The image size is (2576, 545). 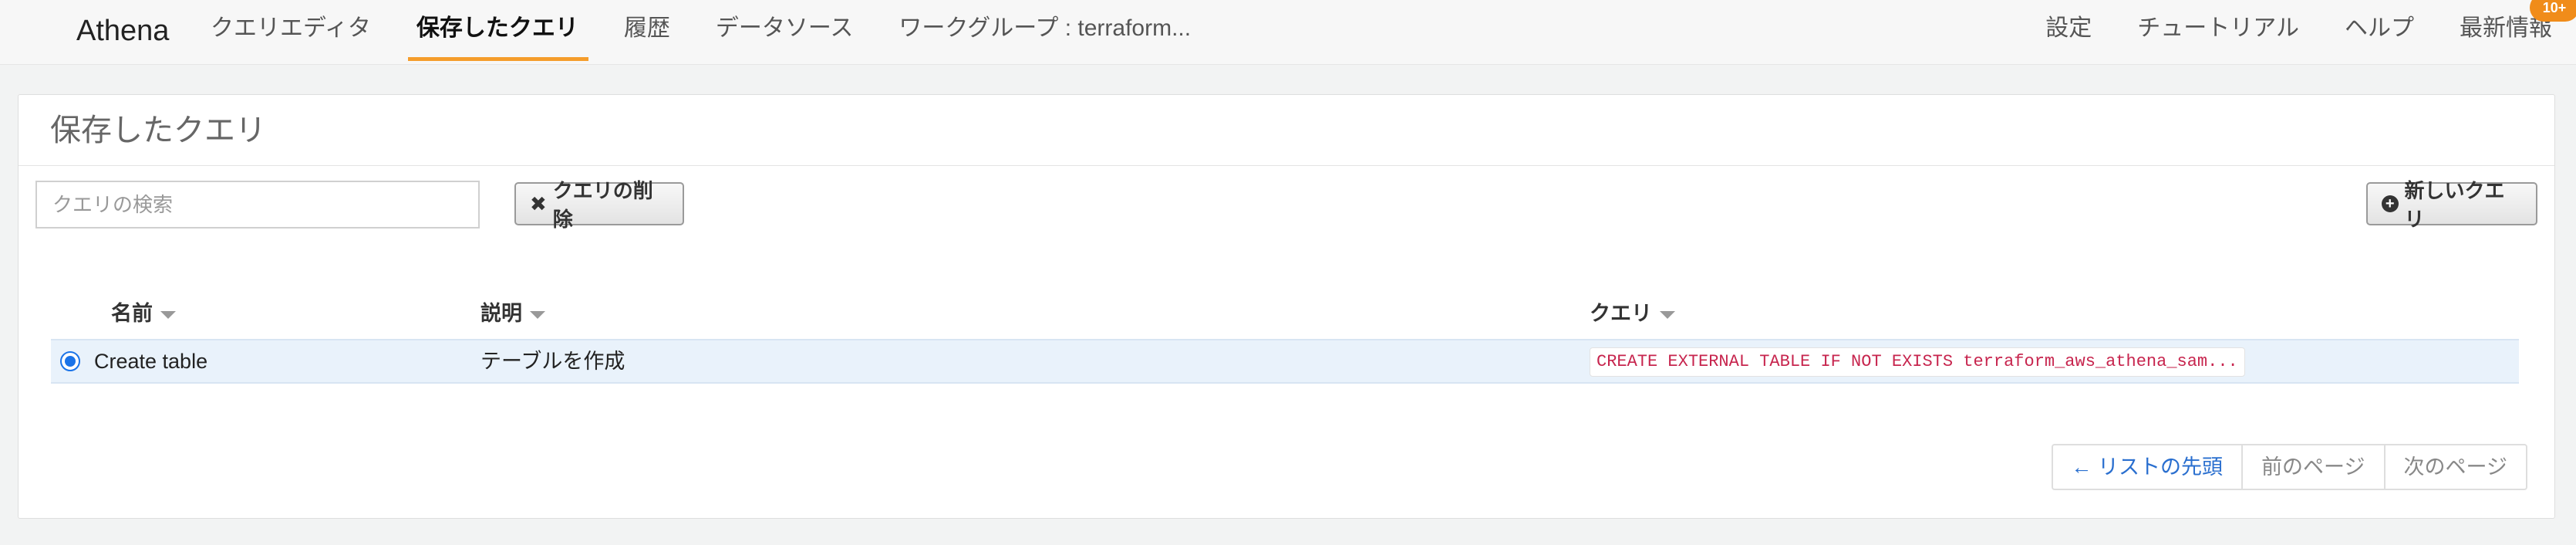 What do you see at coordinates (1621, 313) in the screenshot?
I see `column-header-query-label: クエリ` at bounding box center [1621, 313].